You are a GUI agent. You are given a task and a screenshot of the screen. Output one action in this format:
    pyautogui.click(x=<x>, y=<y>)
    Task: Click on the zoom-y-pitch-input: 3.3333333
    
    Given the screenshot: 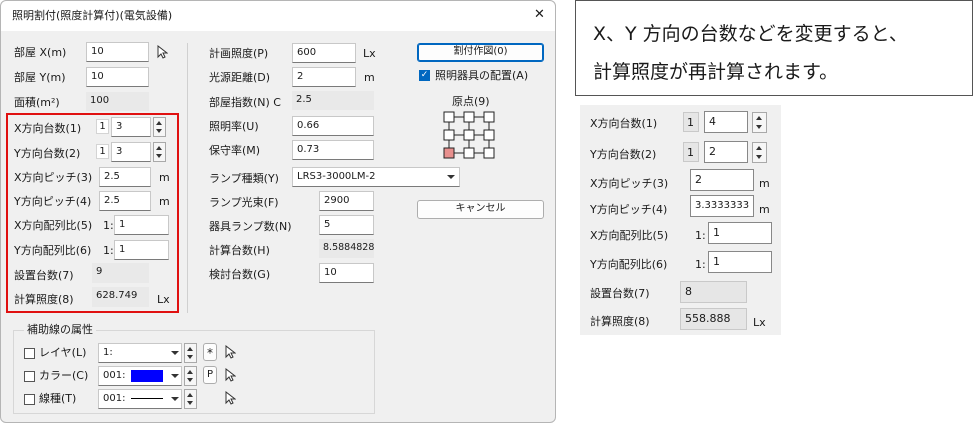 What is the action you would take?
    pyautogui.click(x=722, y=206)
    